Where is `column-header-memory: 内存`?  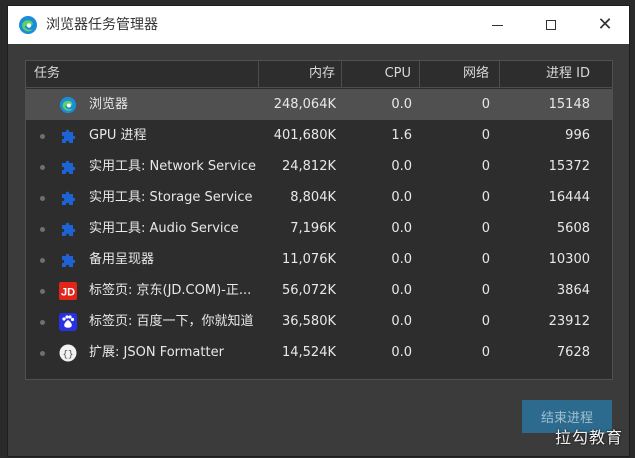 column-header-memory: 内存 is located at coordinates (300, 74).